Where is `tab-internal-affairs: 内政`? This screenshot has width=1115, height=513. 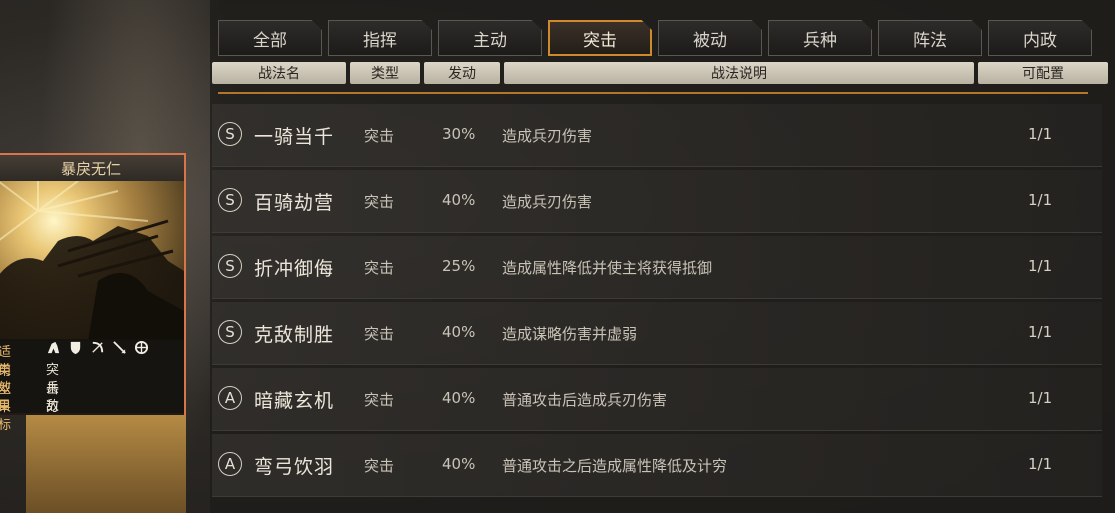 tab-internal-affairs: 内政 is located at coordinates (1040, 38).